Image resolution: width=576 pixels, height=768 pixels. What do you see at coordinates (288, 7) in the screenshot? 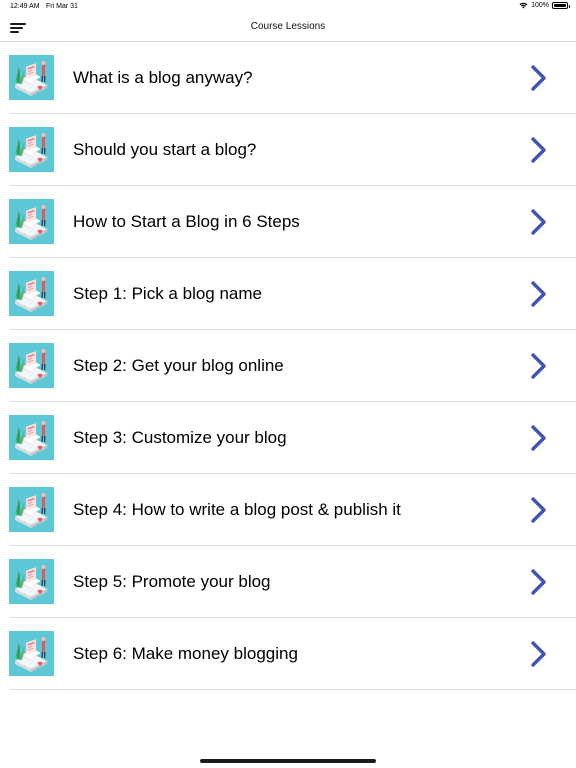
I see `status-bar: 12:49 AM Fri Mar 31 100%` at bounding box center [288, 7].